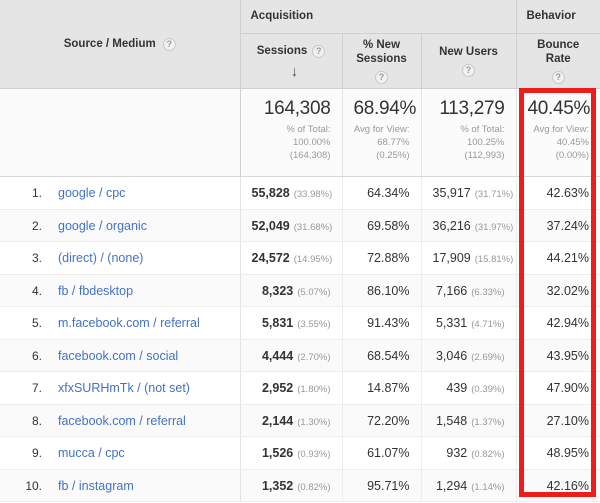 The image size is (600, 503). I want to click on row-bounce-rate-value: 48.95%, so click(567, 453).